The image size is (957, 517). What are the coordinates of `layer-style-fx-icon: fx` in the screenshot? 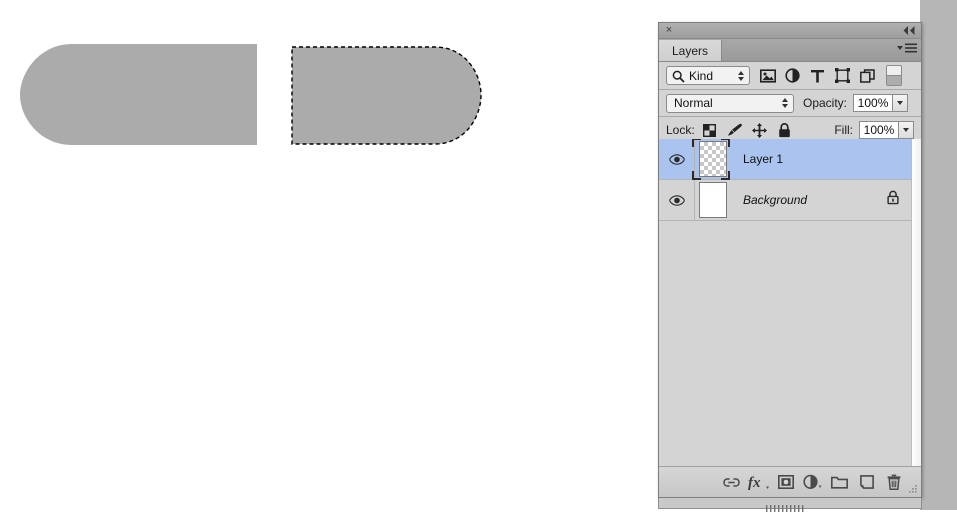 It's located at (758, 482).